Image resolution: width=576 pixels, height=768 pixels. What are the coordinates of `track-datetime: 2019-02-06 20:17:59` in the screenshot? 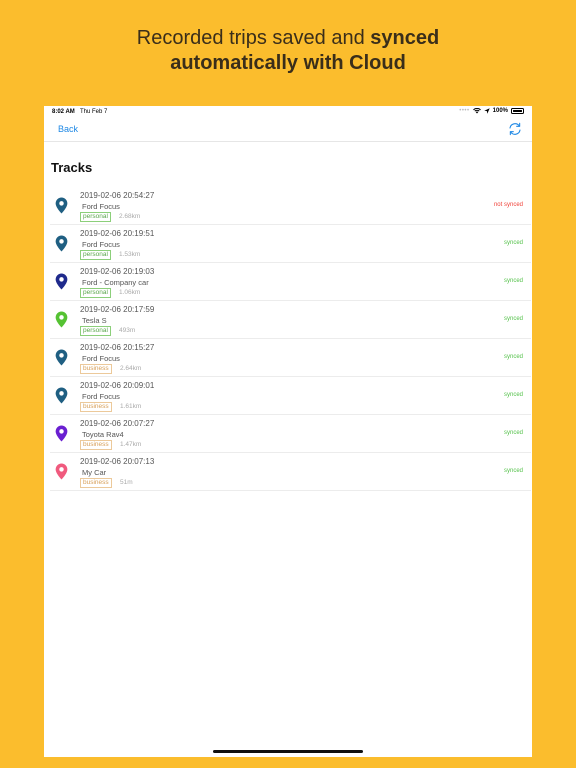 It's located at (117, 309).